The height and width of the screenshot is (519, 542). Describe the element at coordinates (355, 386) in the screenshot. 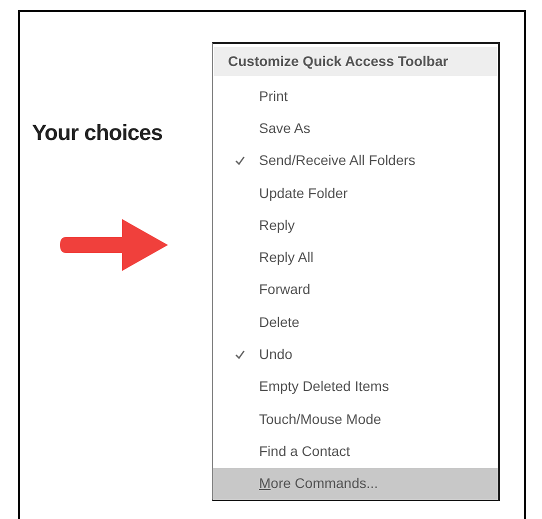

I see `menu-item: Empty Deleted Items` at that location.